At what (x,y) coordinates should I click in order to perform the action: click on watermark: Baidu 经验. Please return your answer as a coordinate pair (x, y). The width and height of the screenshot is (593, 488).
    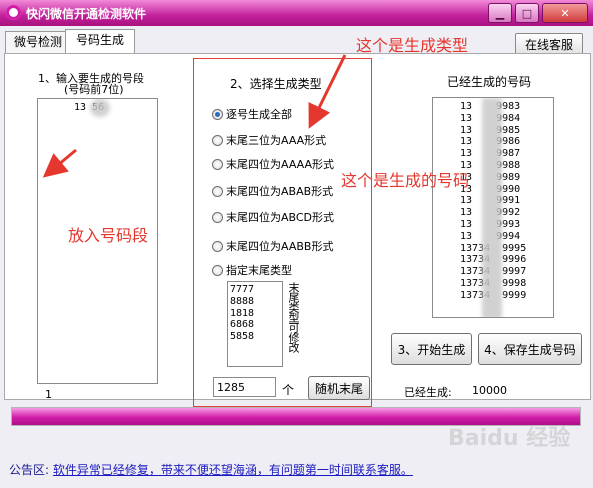
    Looking at the image, I should click on (509, 438).